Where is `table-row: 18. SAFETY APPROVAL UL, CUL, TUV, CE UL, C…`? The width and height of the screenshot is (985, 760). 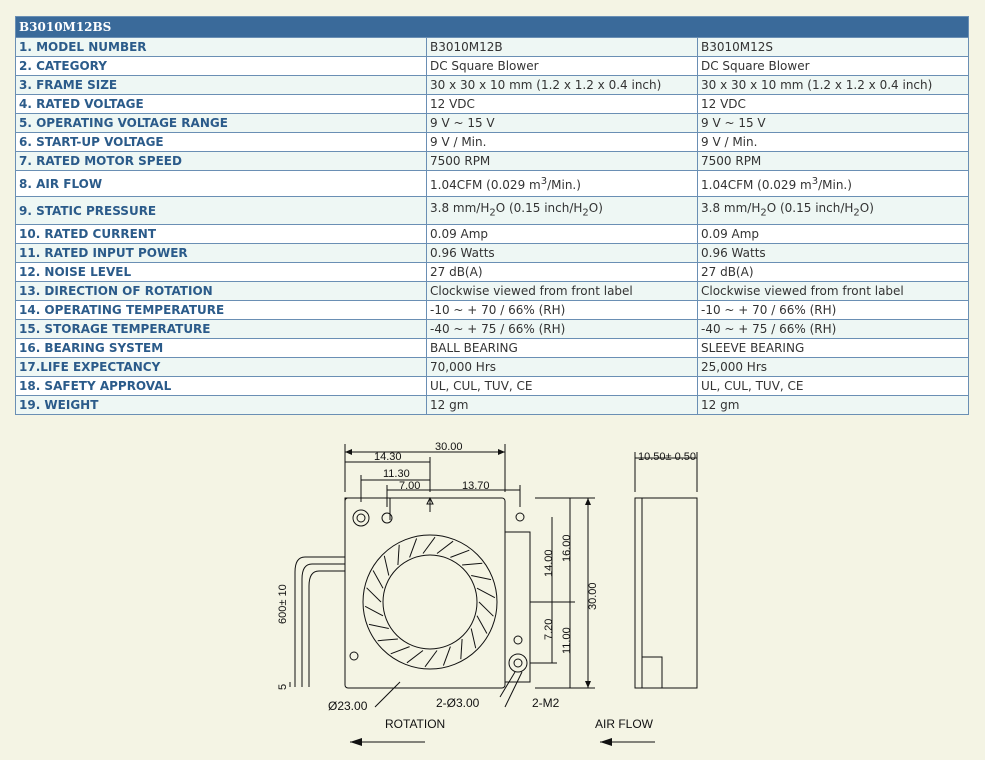 table-row: 18. SAFETY APPROVAL UL, CUL, TUV, CE UL, C… is located at coordinates (492, 386).